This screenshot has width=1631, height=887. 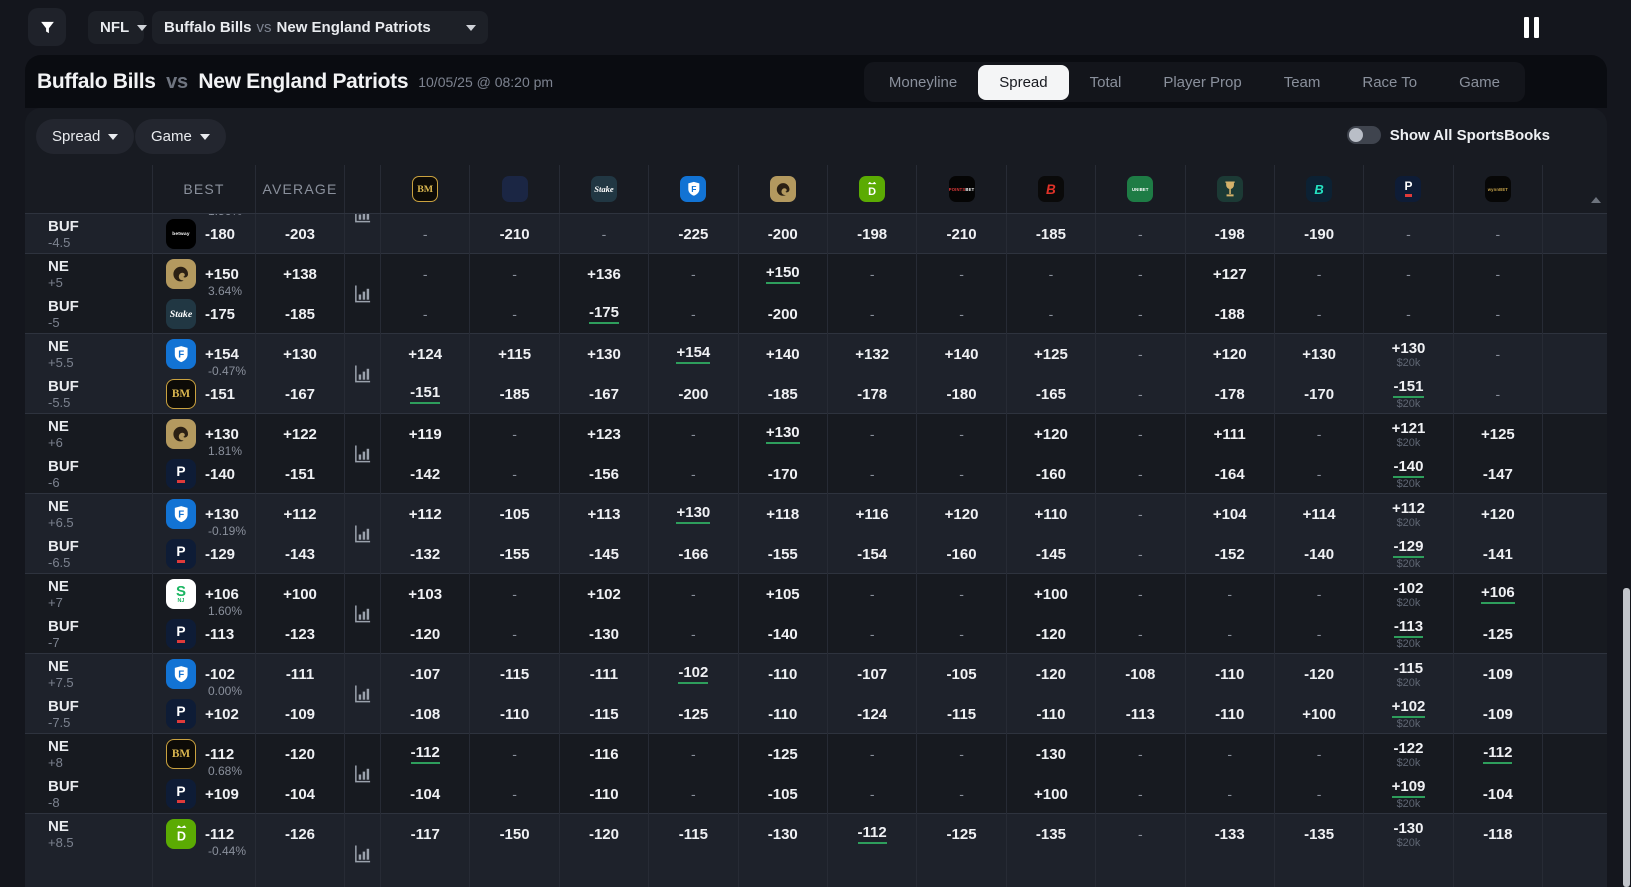 I want to click on market-filter-dropdown: Spread, so click(x=85, y=136).